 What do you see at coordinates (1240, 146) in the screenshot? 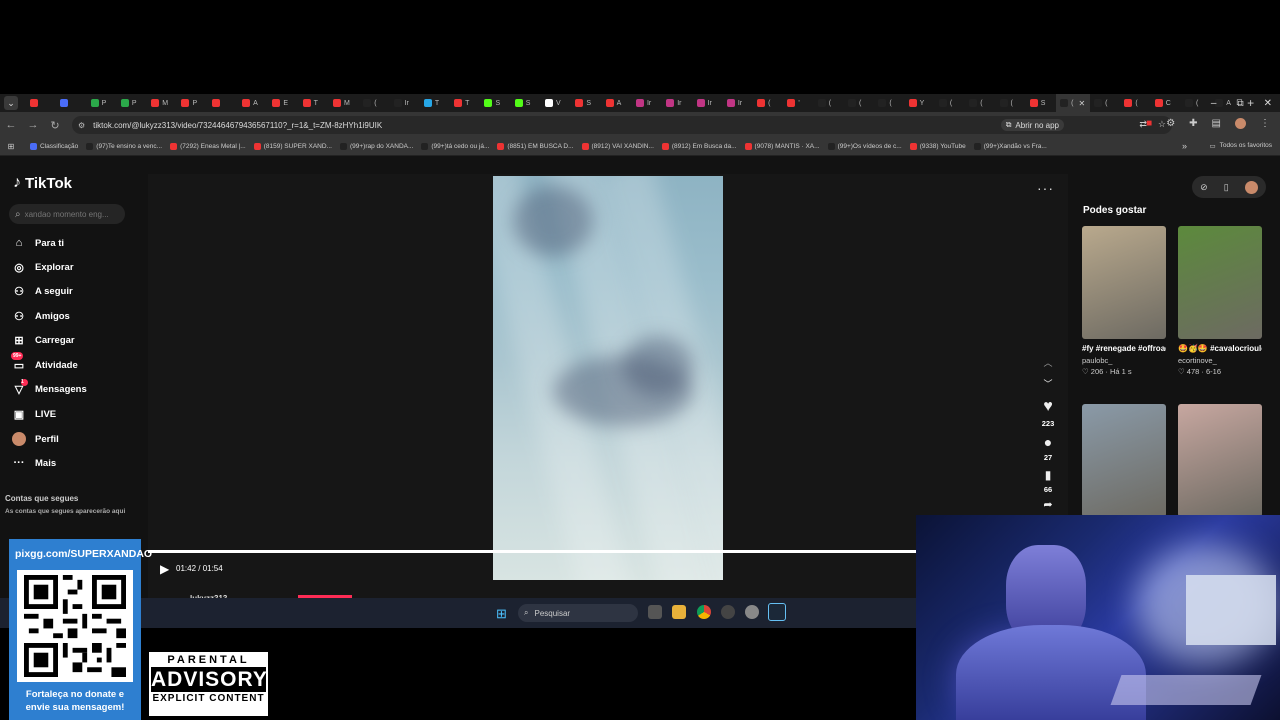
I see `all-bookmarks-button: ▭ Todos os favoritos` at bounding box center [1240, 146].